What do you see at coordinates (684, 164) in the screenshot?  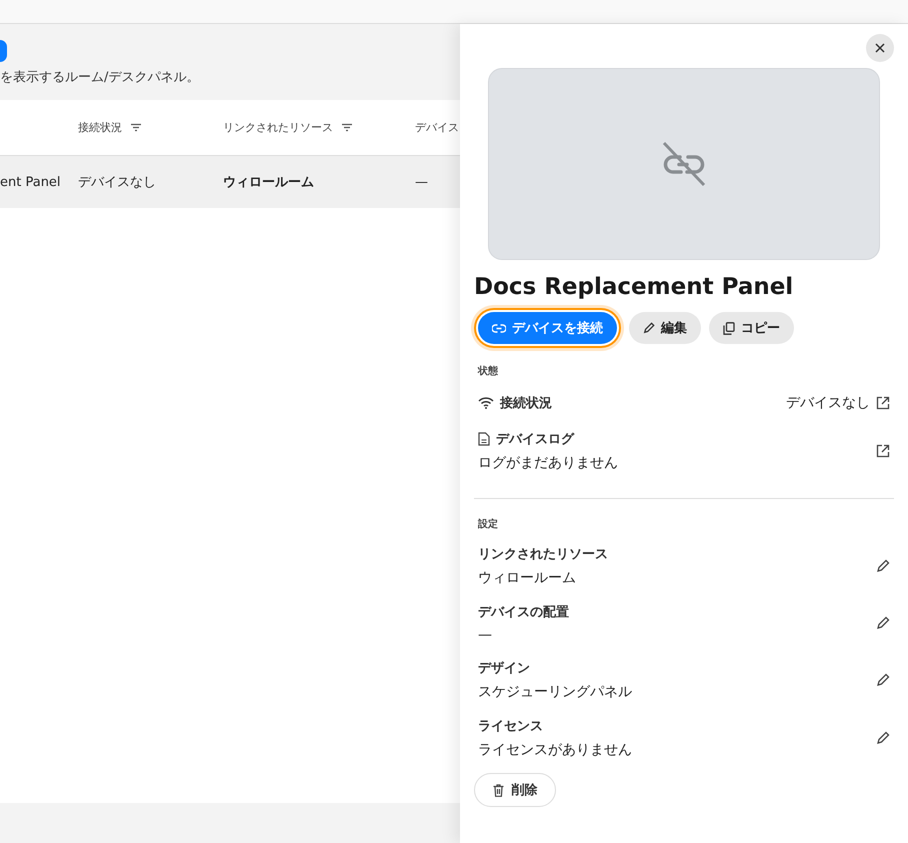 I see `unlink-icon` at bounding box center [684, 164].